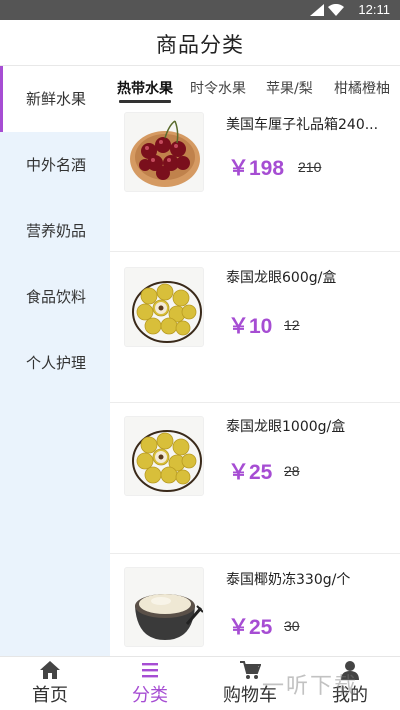 The height and width of the screenshot is (710, 400). What do you see at coordinates (336, 10) in the screenshot?
I see `wifi-icon` at bounding box center [336, 10].